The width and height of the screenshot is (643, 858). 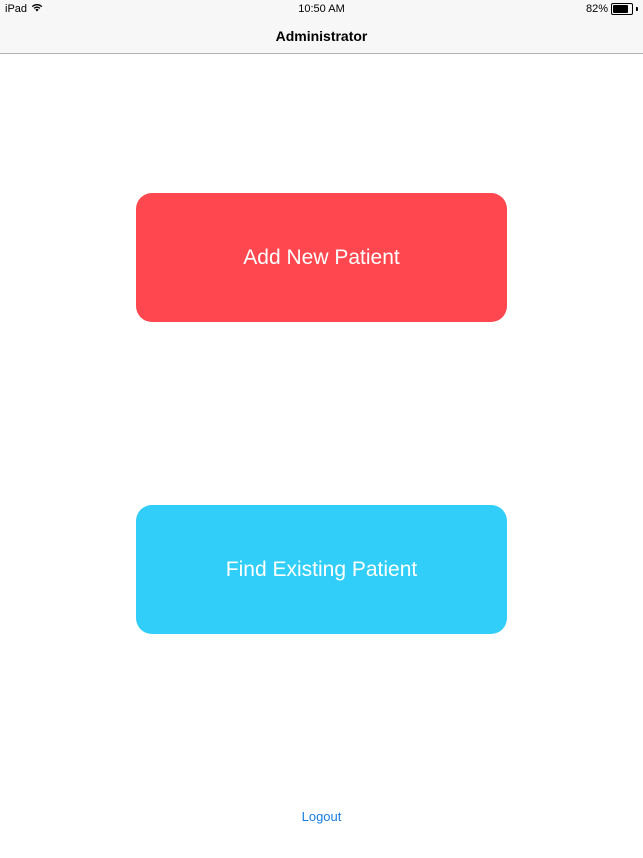 I want to click on logout-button: Logout, so click(x=321, y=816).